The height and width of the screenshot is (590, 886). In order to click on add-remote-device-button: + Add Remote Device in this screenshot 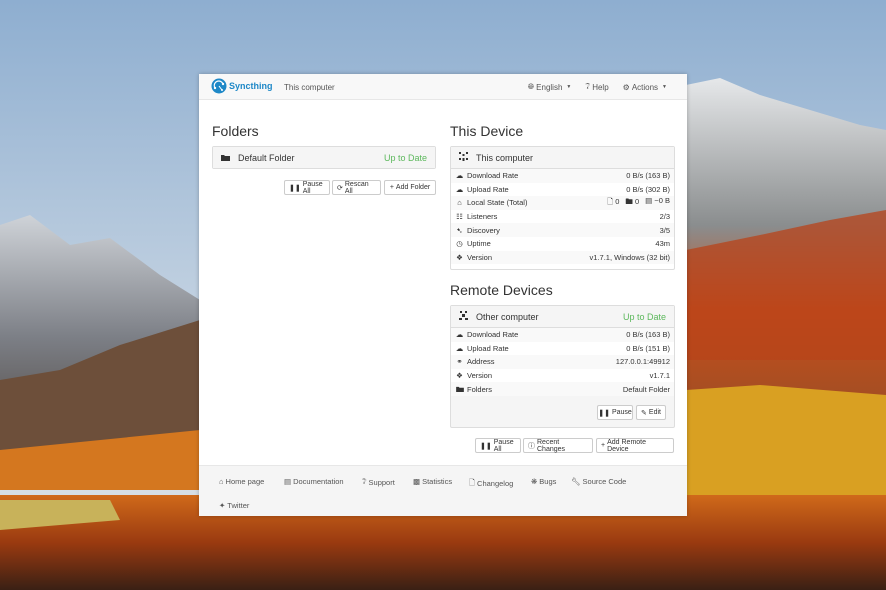, I will do `click(635, 445)`.